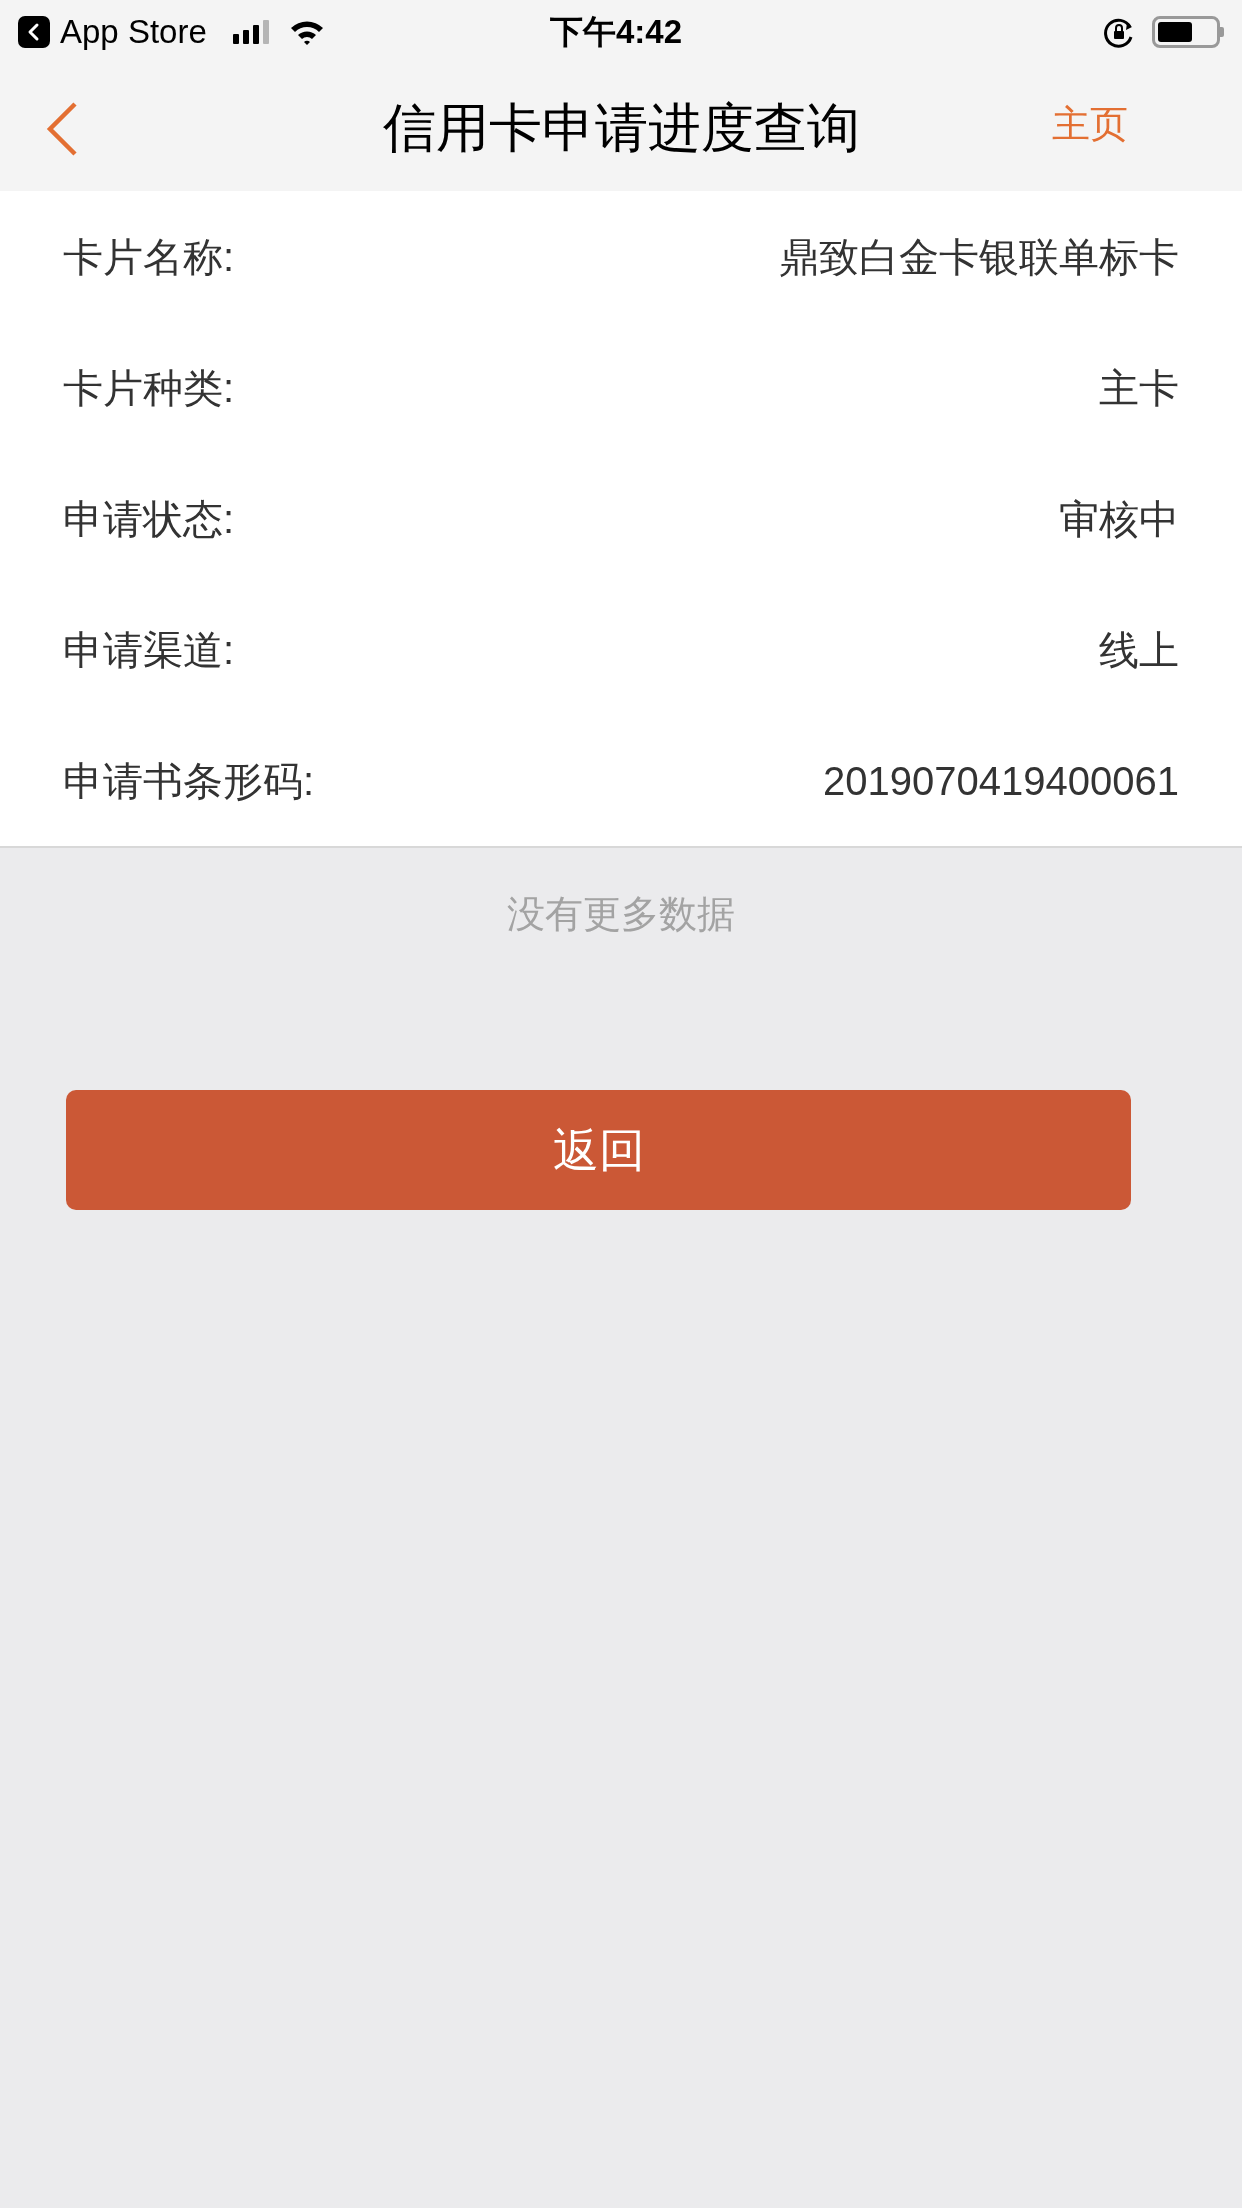 The height and width of the screenshot is (2208, 1242). I want to click on detail-value: 主卡, so click(1139, 388).